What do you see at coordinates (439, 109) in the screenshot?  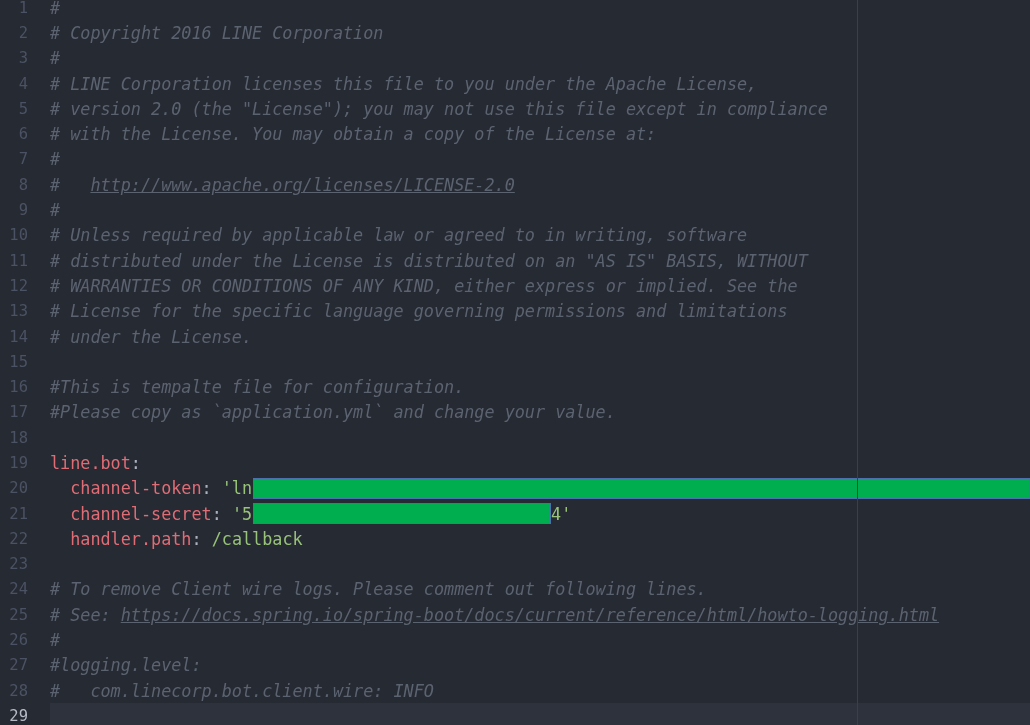 I see `code-line: # version 2.0 (the "License"); you may not use this file except in compliance` at bounding box center [439, 109].